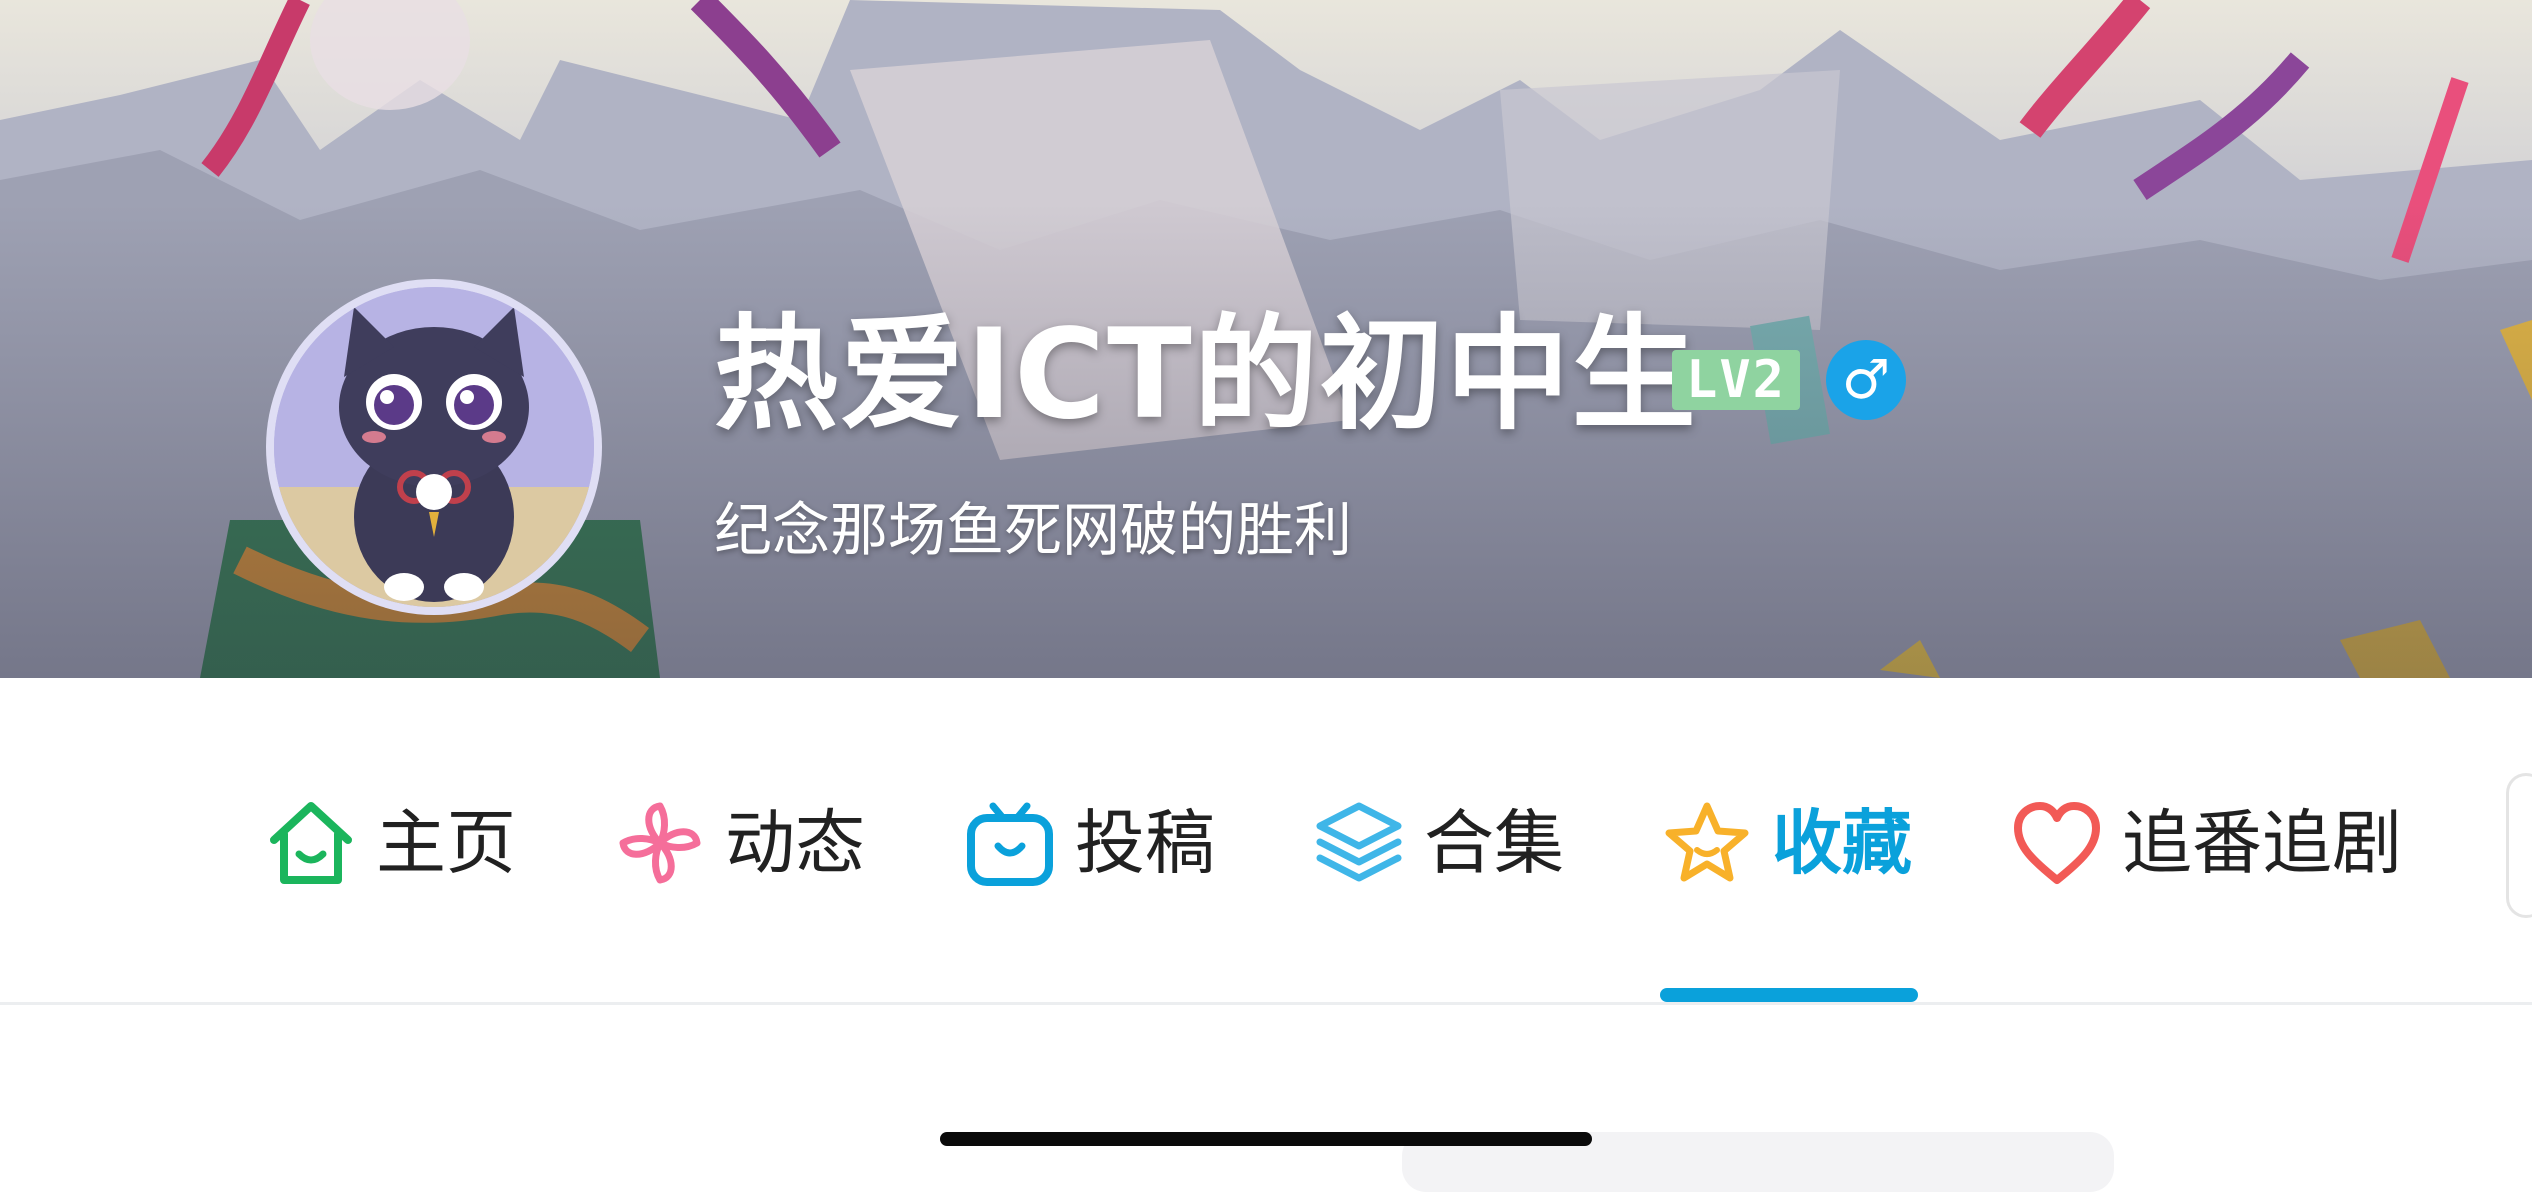 The image size is (2532, 1192). Describe the element at coordinates (1789, 995) in the screenshot. I see `active-tab-indicator` at that location.